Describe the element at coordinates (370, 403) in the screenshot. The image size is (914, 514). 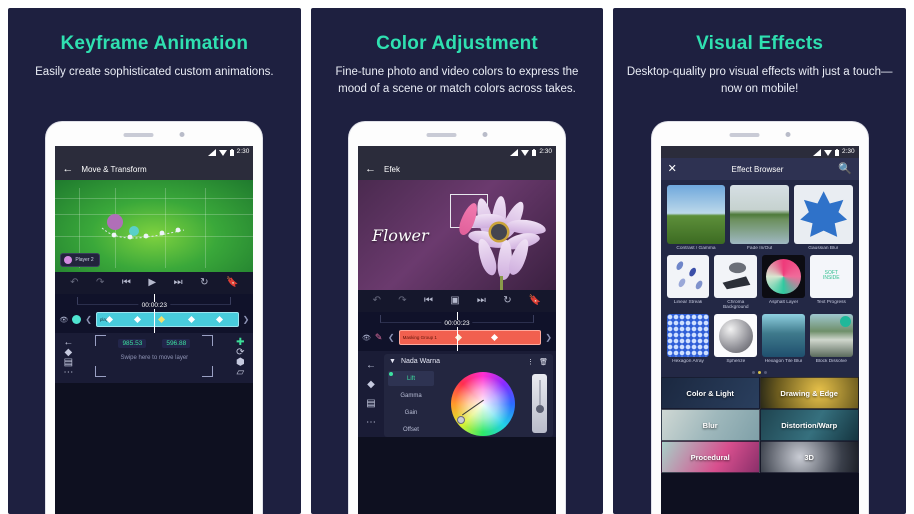
I see `crop-icon: ▤` at that location.